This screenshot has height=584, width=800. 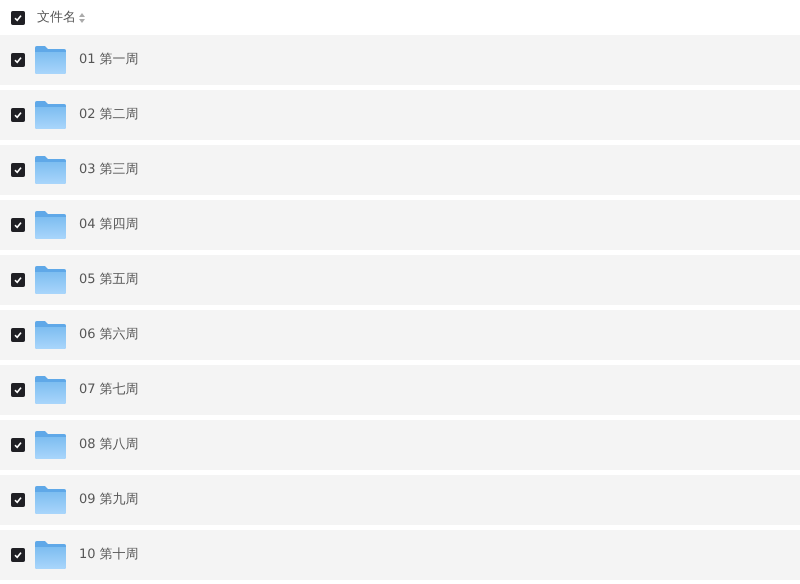 I want to click on file-row: 09 第九周, so click(x=400, y=500).